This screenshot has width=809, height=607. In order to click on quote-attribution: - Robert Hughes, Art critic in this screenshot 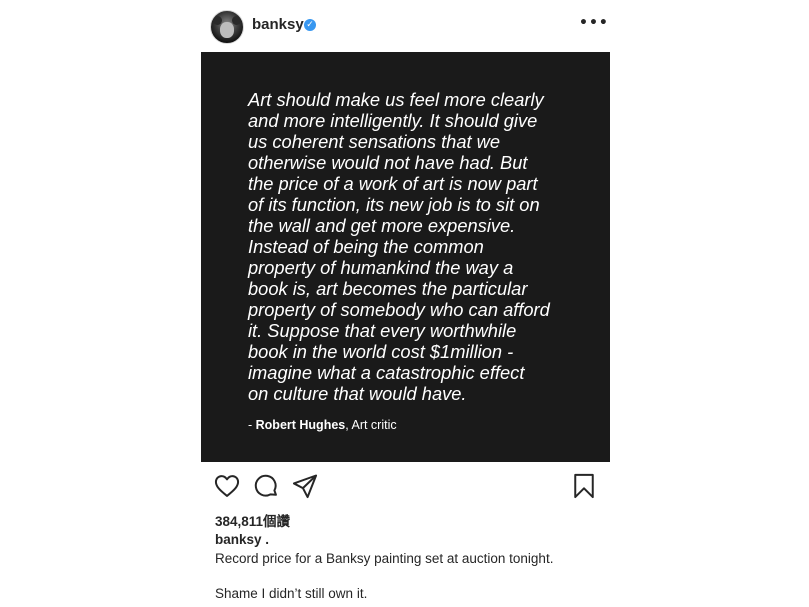, I will do `click(322, 425)`.